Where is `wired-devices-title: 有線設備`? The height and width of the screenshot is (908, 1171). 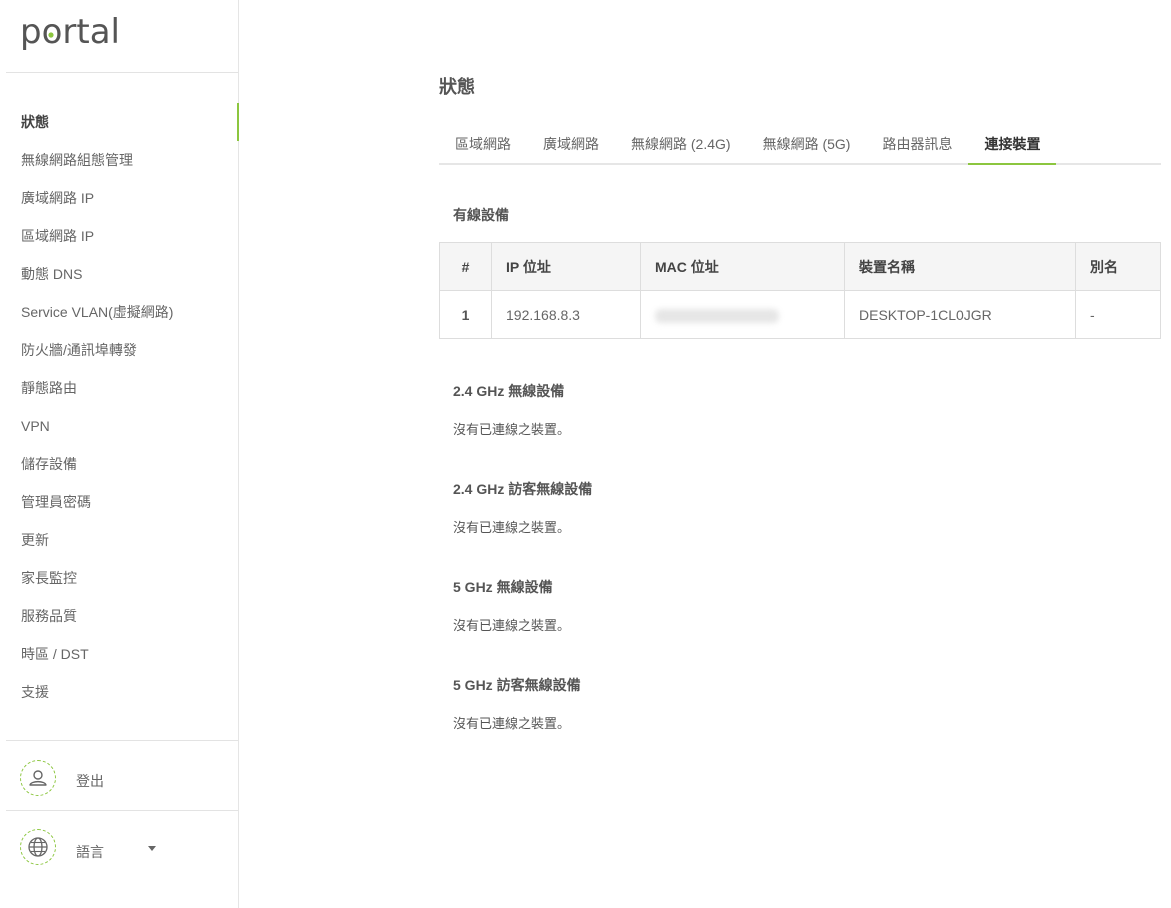 wired-devices-title: 有線設備 is located at coordinates (481, 215).